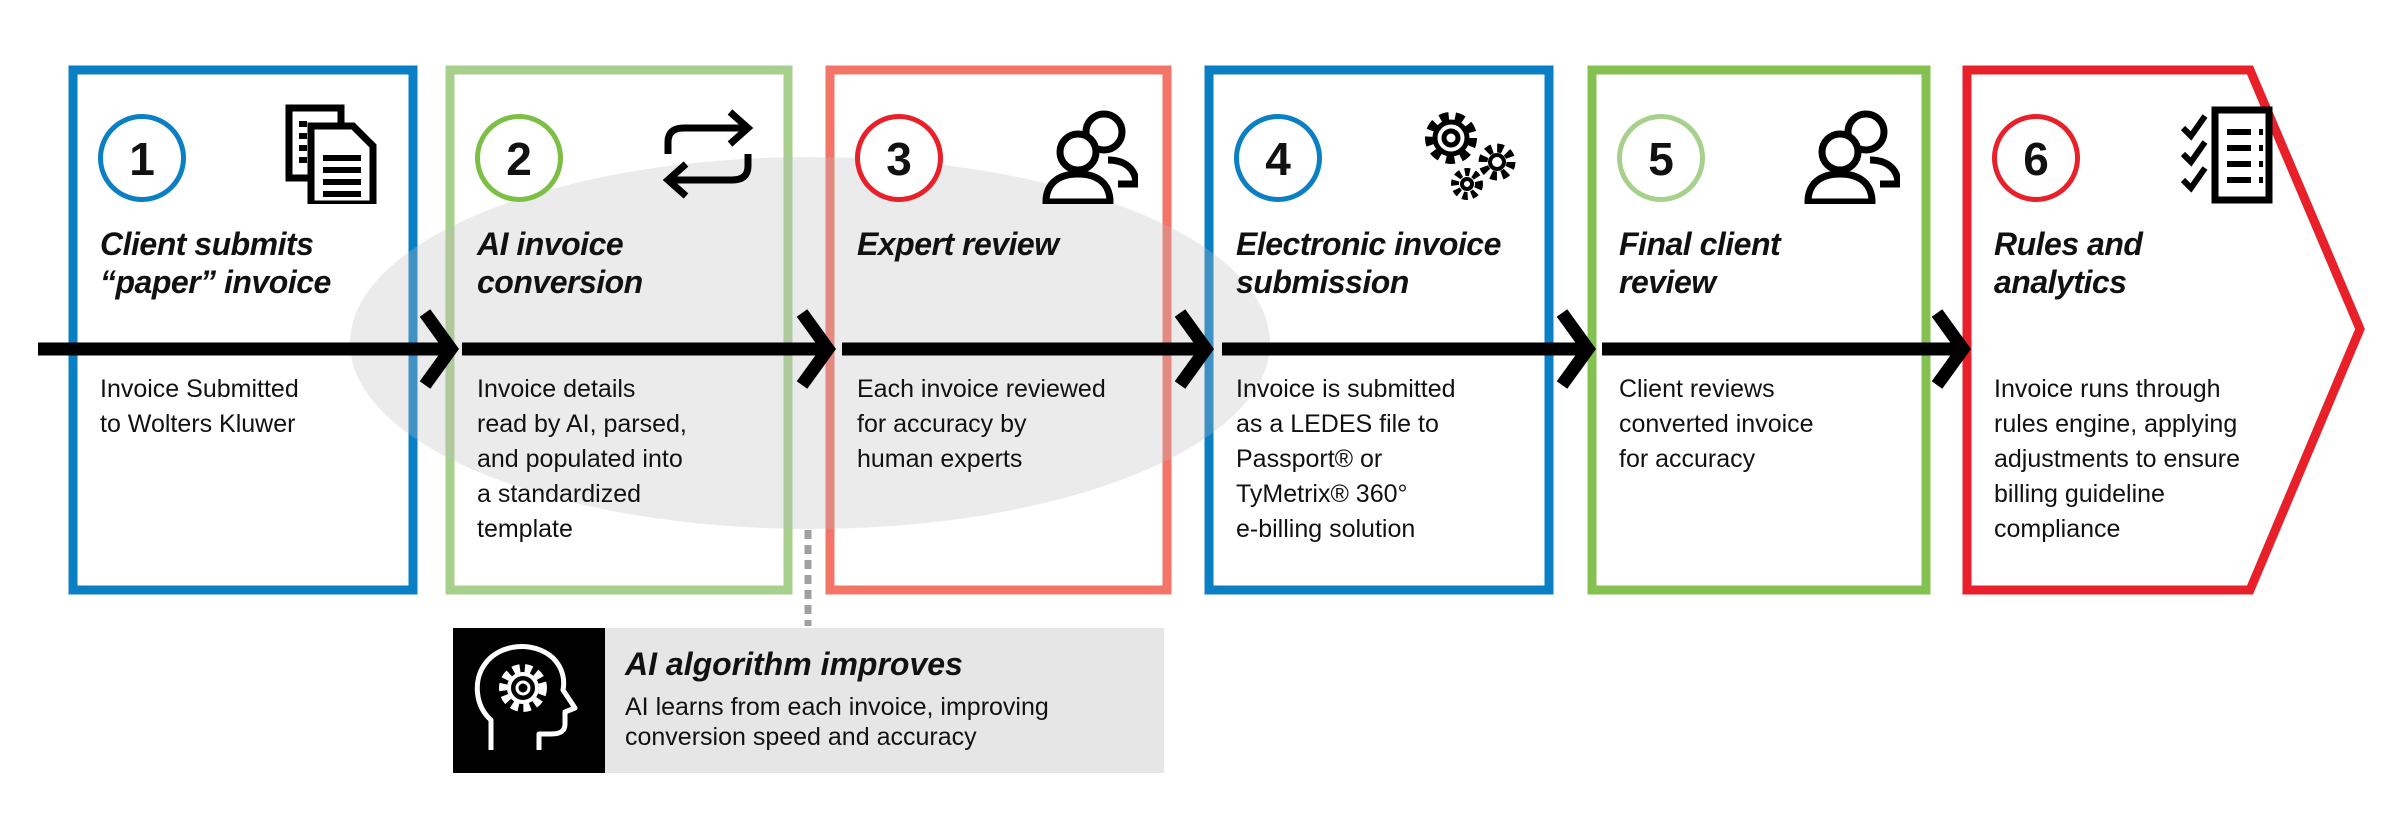 The width and height of the screenshot is (2400, 825). What do you see at coordinates (215, 263) in the screenshot?
I see `step-title-1: Client submits “paper” invoice` at bounding box center [215, 263].